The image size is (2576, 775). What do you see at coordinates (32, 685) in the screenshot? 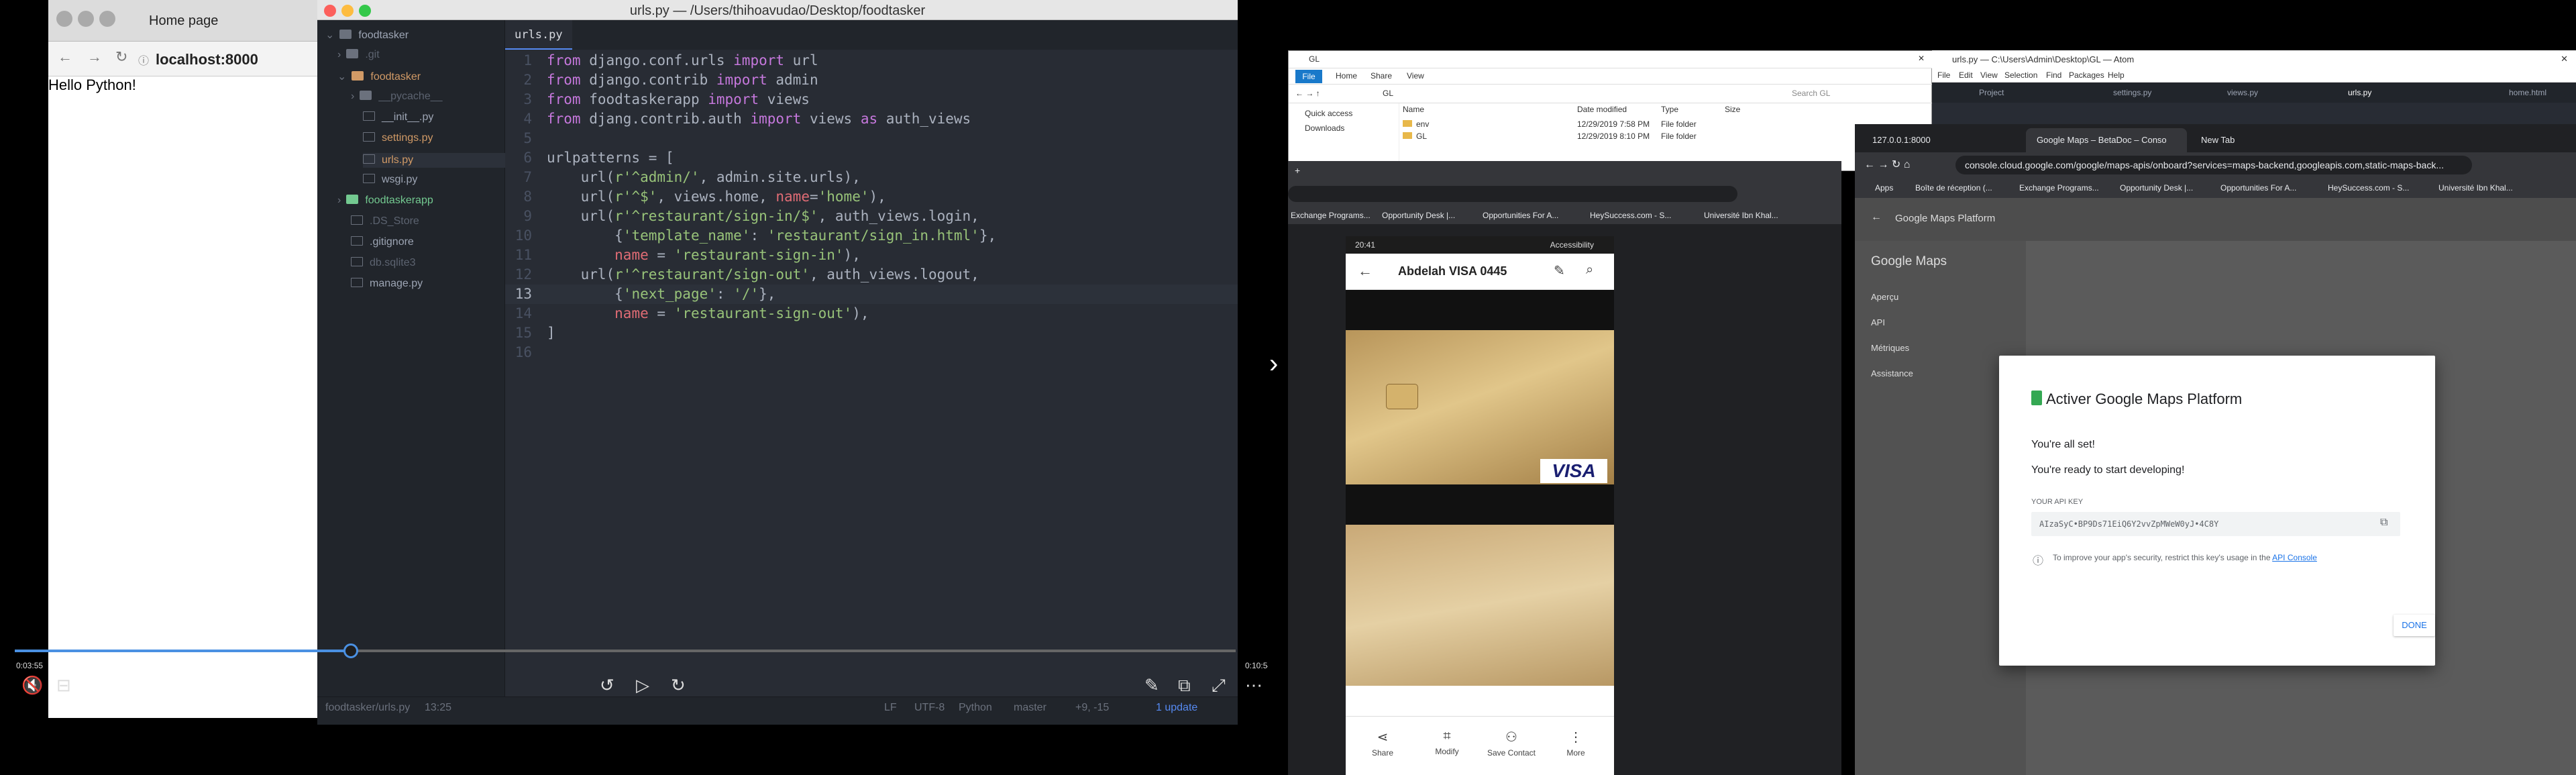
I see `mute-icon: 🔇` at bounding box center [32, 685].